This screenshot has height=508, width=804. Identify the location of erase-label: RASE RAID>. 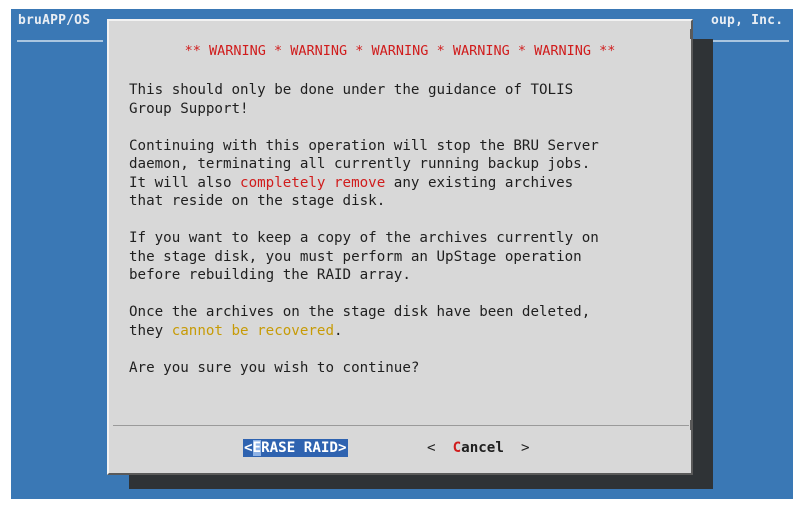
(304, 448).